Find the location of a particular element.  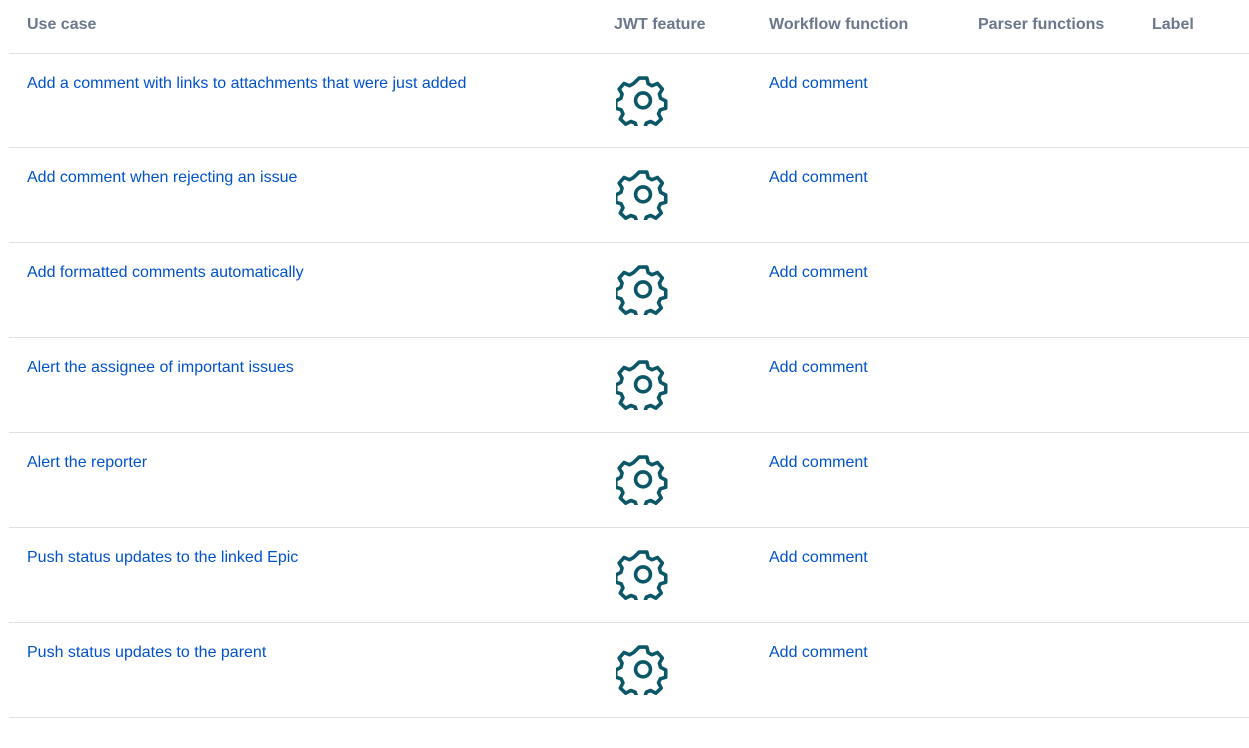

use-case-link: Push status updates to the linked Epic is located at coordinates (153, 547).